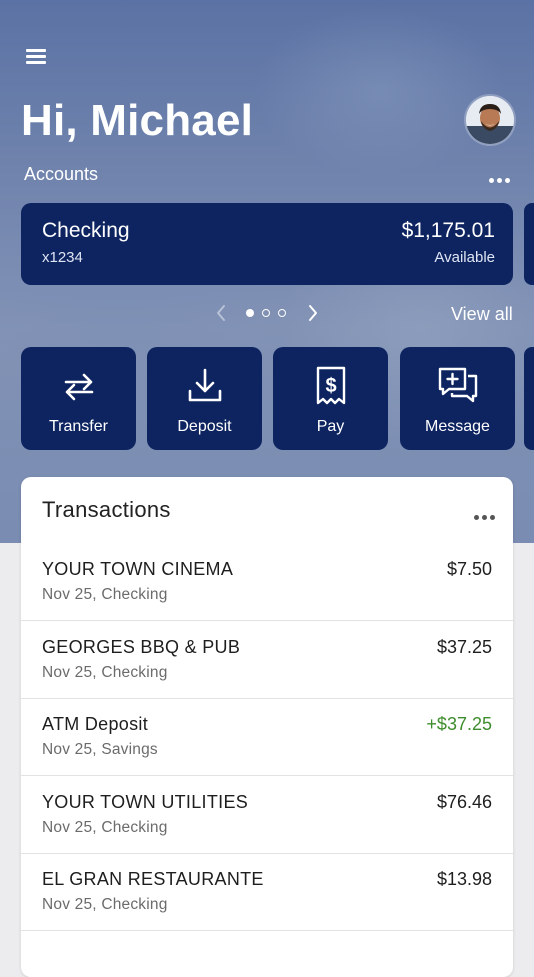 Image resolution: width=534 pixels, height=977 pixels. What do you see at coordinates (464, 801) in the screenshot?
I see `transaction-amount: $76.46` at bounding box center [464, 801].